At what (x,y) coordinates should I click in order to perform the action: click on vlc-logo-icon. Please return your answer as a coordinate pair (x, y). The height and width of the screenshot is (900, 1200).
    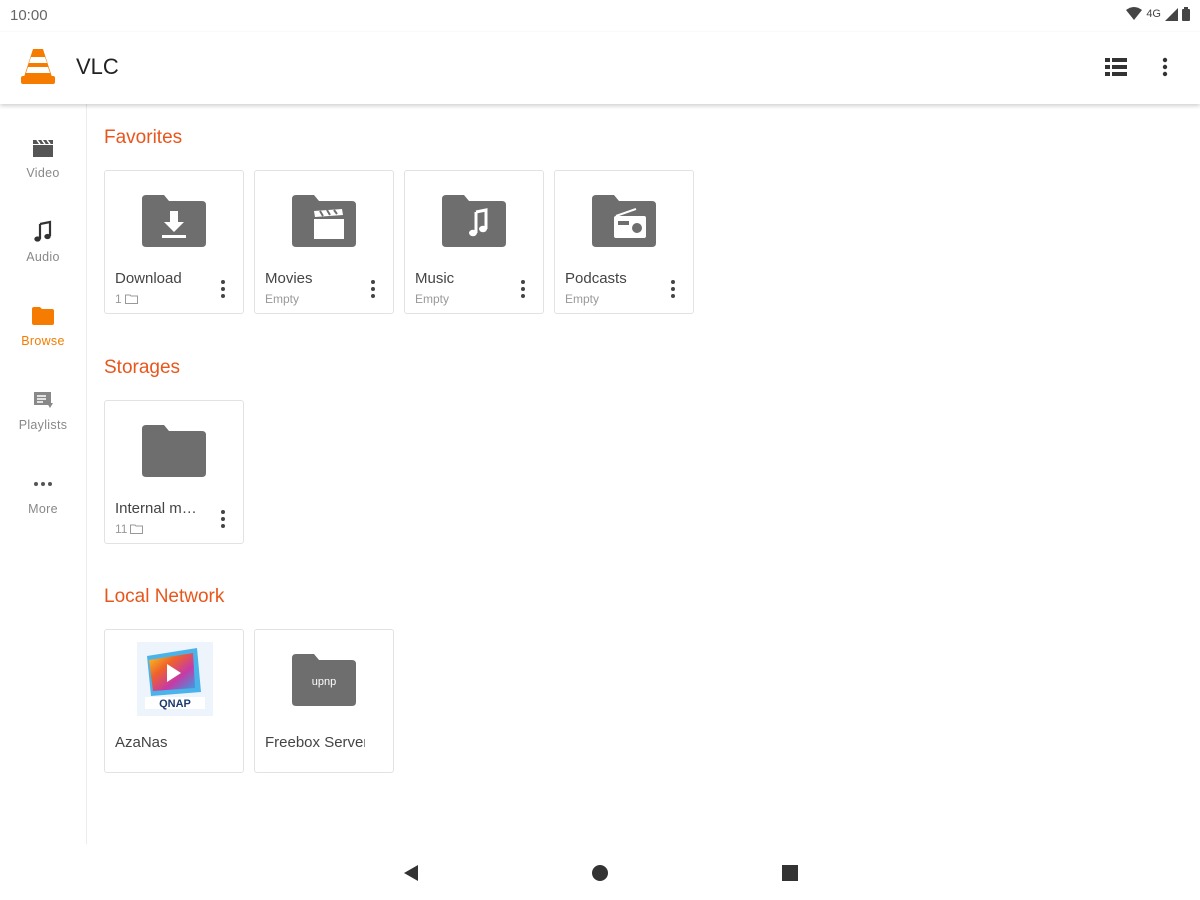
    Looking at the image, I should click on (38, 66).